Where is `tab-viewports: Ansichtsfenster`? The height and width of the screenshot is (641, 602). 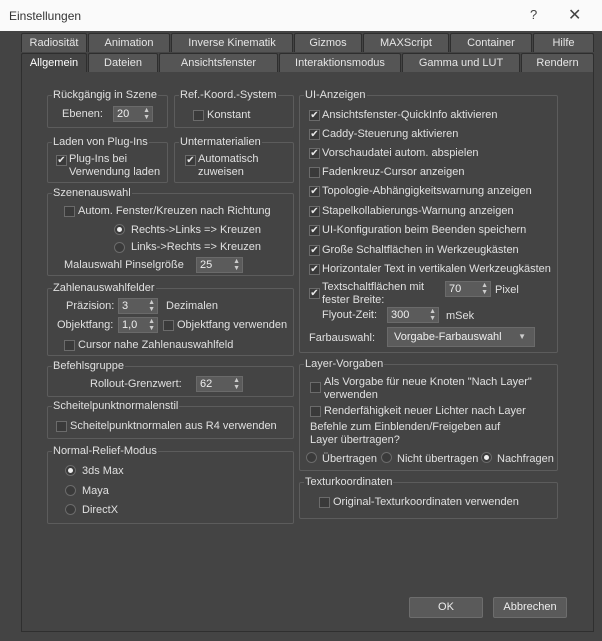
tab-viewports: Ansichtsfenster is located at coordinates (218, 62).